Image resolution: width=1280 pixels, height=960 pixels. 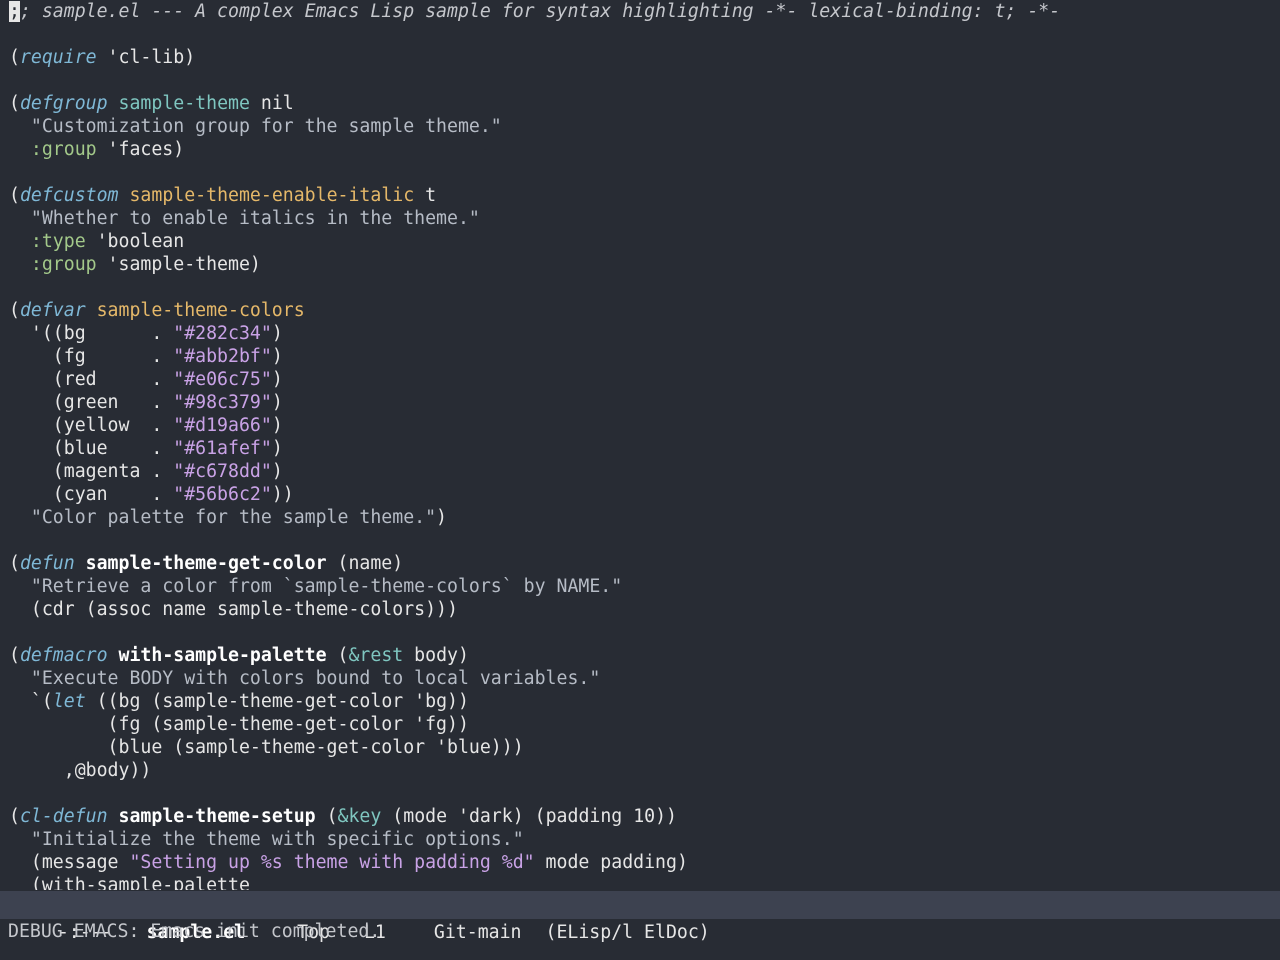 I want to click on code-token: ((bg (sample-theme-get-color 'bg)), so click(x=277, y=701).